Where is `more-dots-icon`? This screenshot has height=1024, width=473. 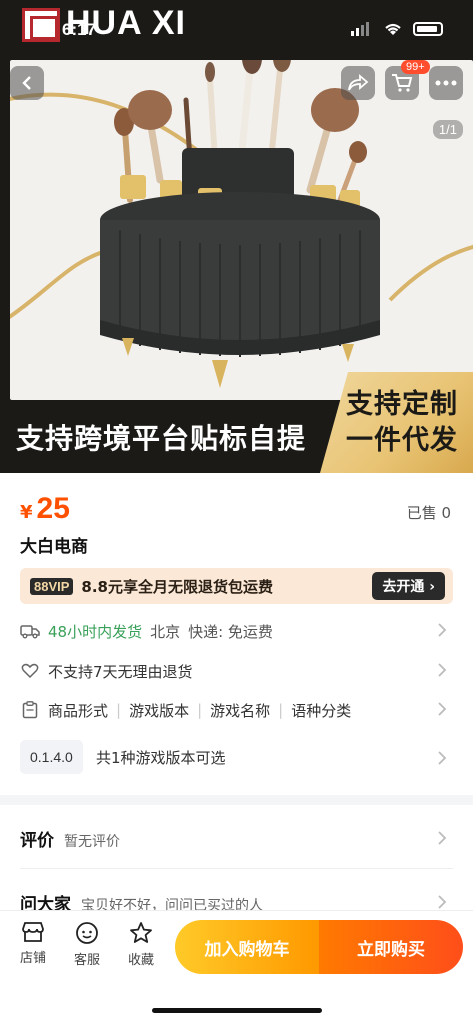
more-dots-icon is located at coordinates (446, 83).